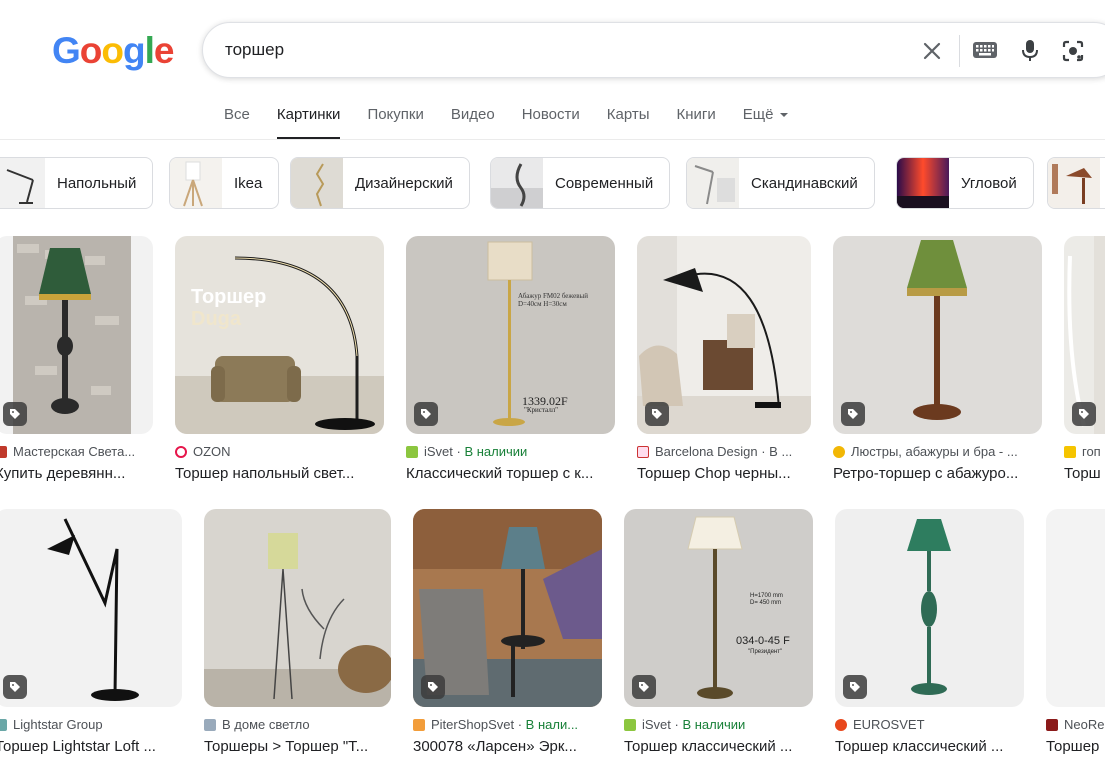 Image resolution: width=1105 pixels, height=771 pixels. I want to click on chip-label: Напольный, so click(97, 183).